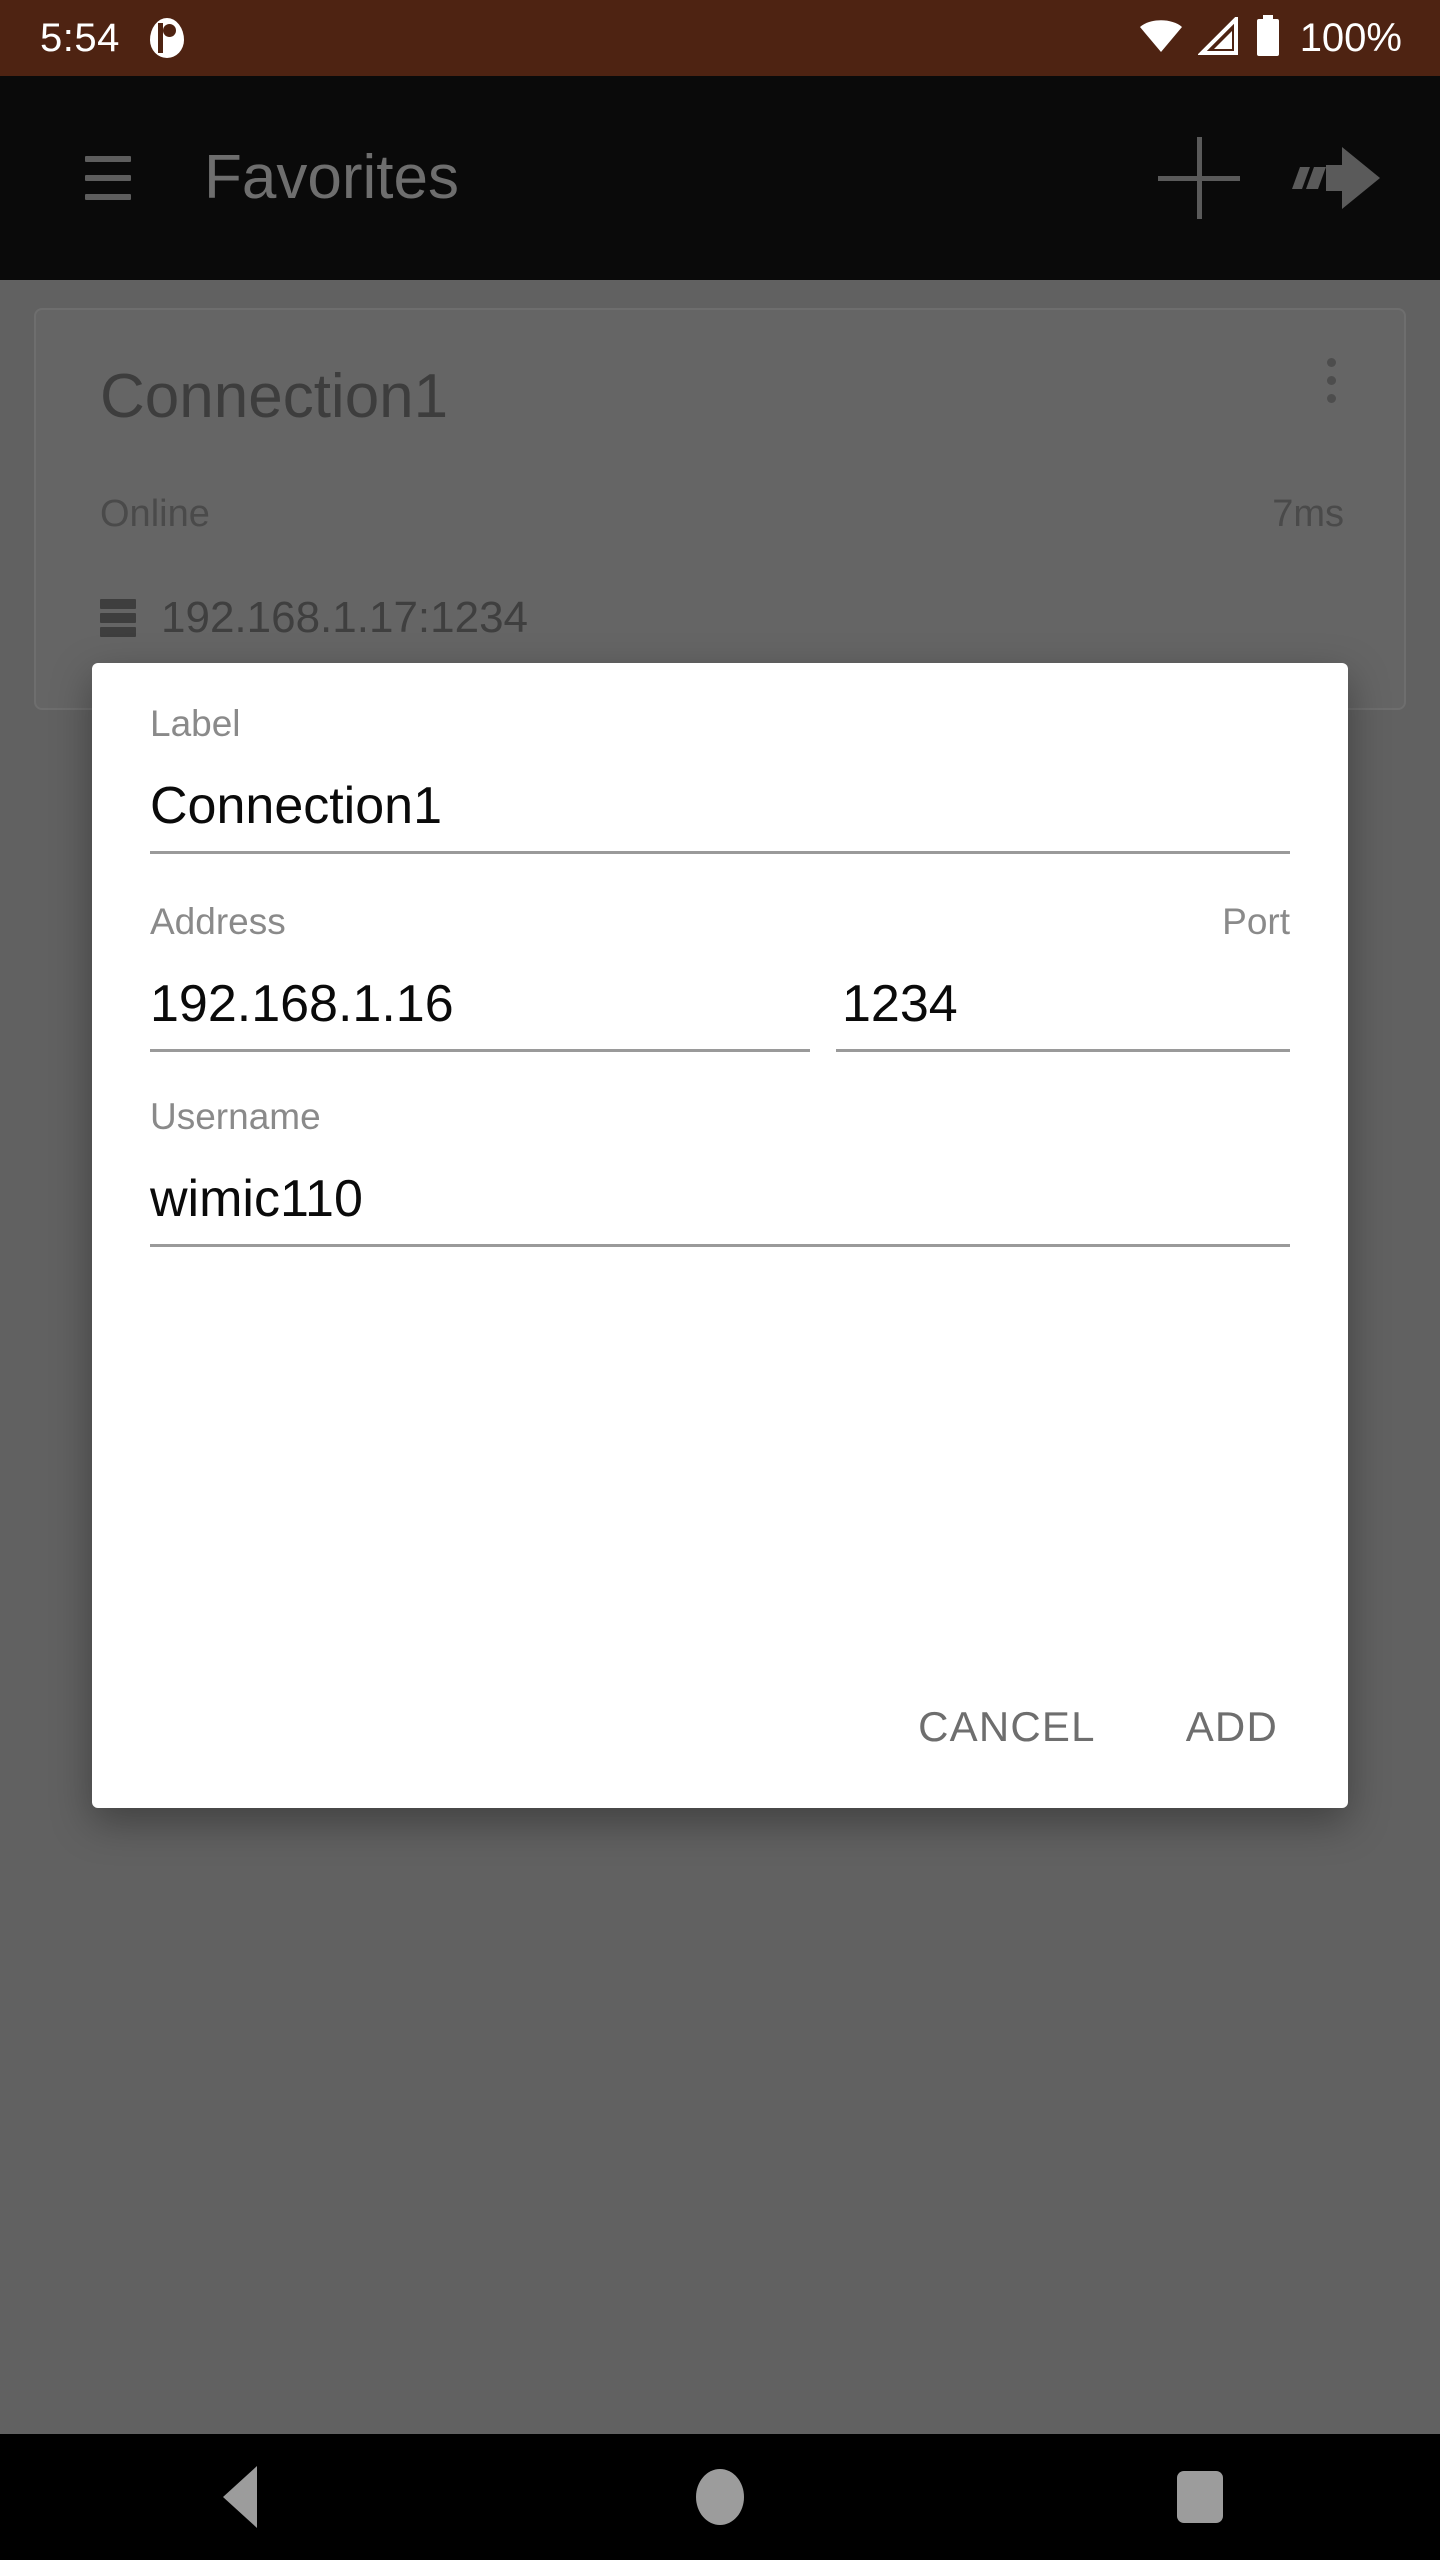 The height and width of the screenshot is (2560, 1440). What do you see at coordinates (1161, 38) in the screenshot?
I see `wifi-icon` at bounding box center [1161, 38].